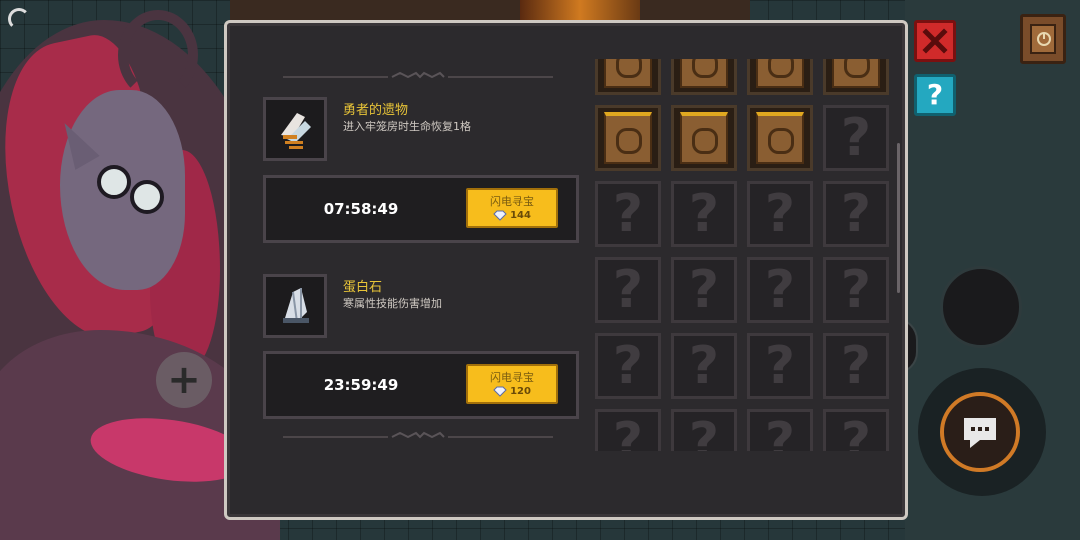 The height and width of the screenshot is (540, 1080). Describe the element at coordinates (705, 141) in the screenshot. I see `scroll-glyph-6-icon` at that location.